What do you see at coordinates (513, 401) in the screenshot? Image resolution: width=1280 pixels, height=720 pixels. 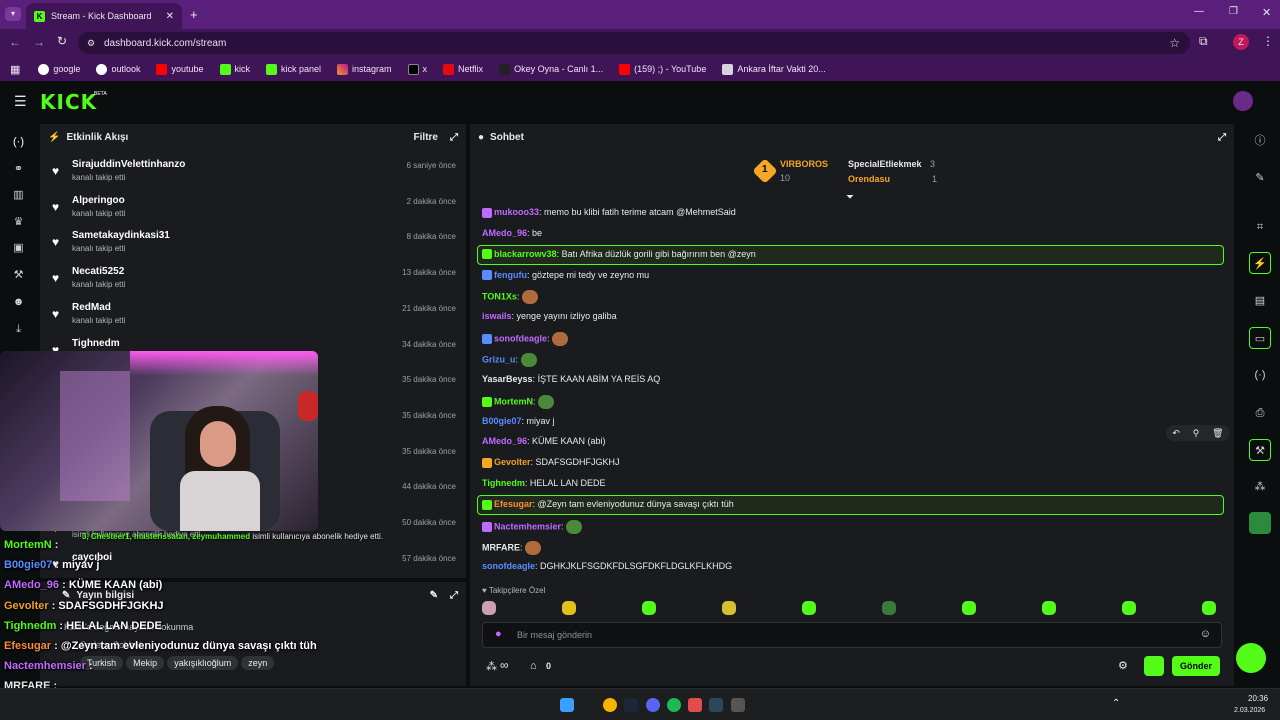 I see `chat-username: MortemN` at bounding box center [513, 401].